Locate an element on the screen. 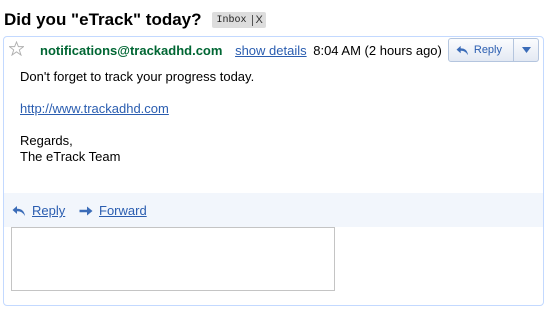  quick-reply-box is located at coordinates (173, 259).